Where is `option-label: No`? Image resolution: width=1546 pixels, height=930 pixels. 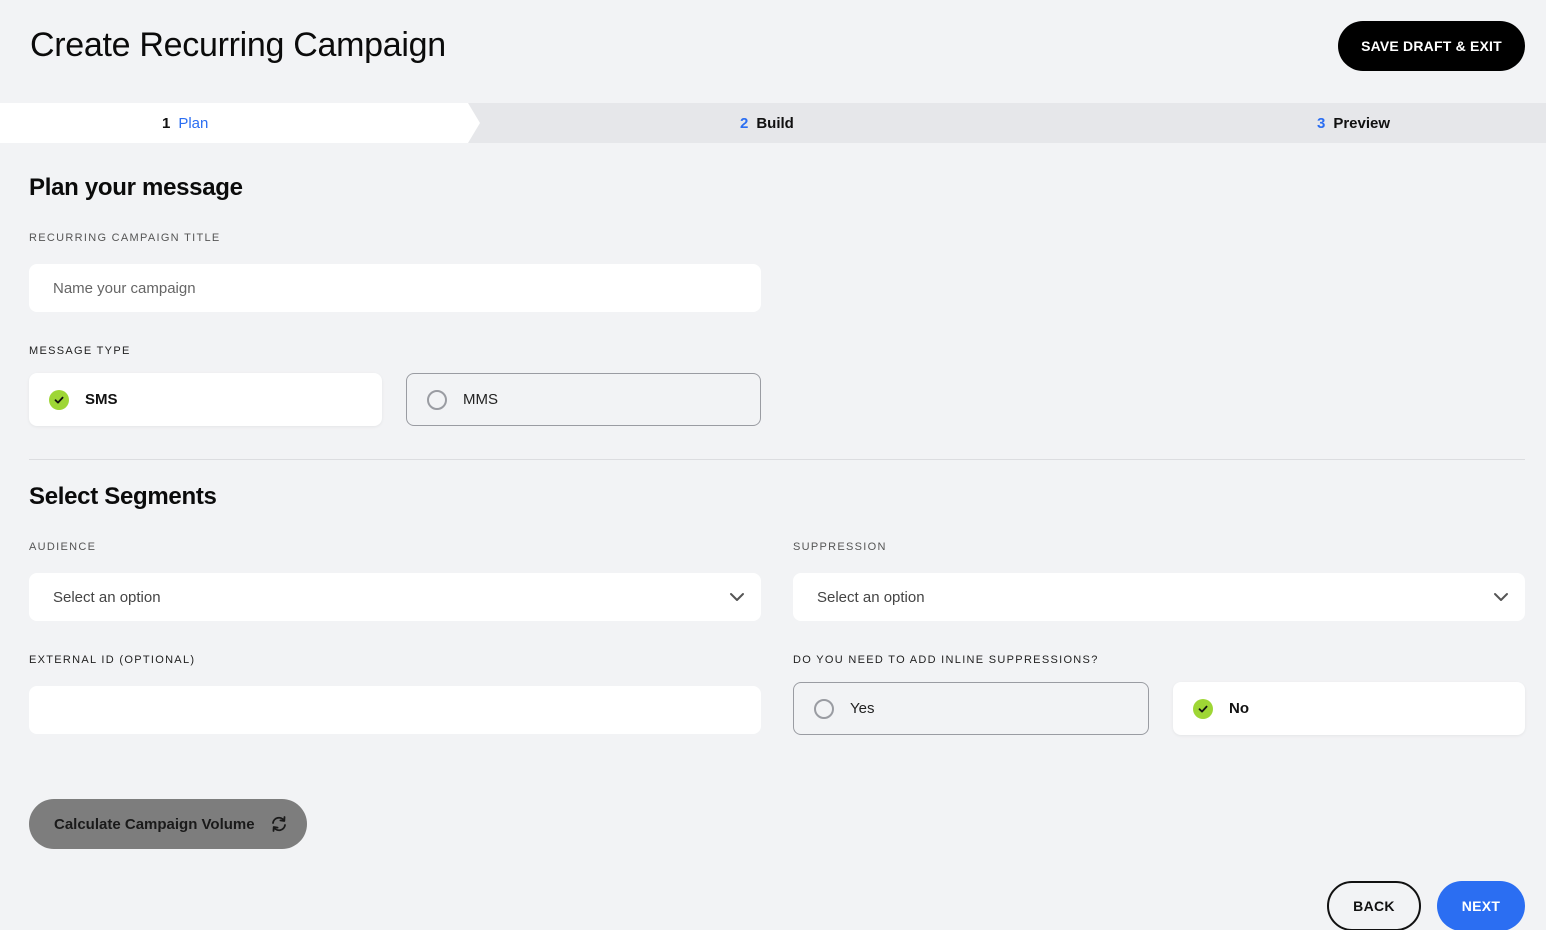
option-label: No is located at coordinates (1239, 708).